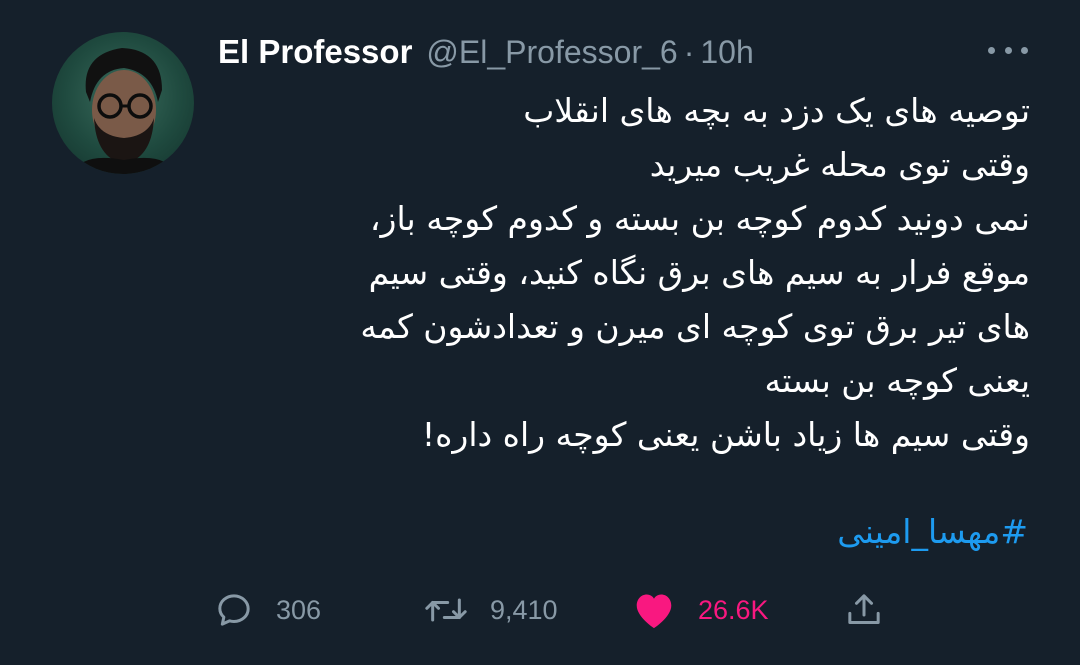 This screenshot has width=1080, height=665. What do you see at coordinates (267, 610) in the screenshot?
I see `reply-button: 306` at bounding box center [267, 610].